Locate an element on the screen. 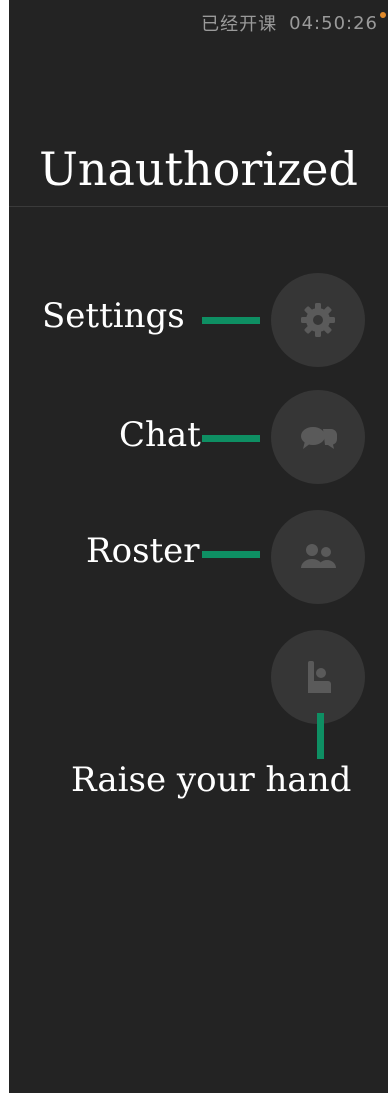 Image resolution: width=388 pixels, height=1101 pixels. people-icon is located at coordinates (318, 556).